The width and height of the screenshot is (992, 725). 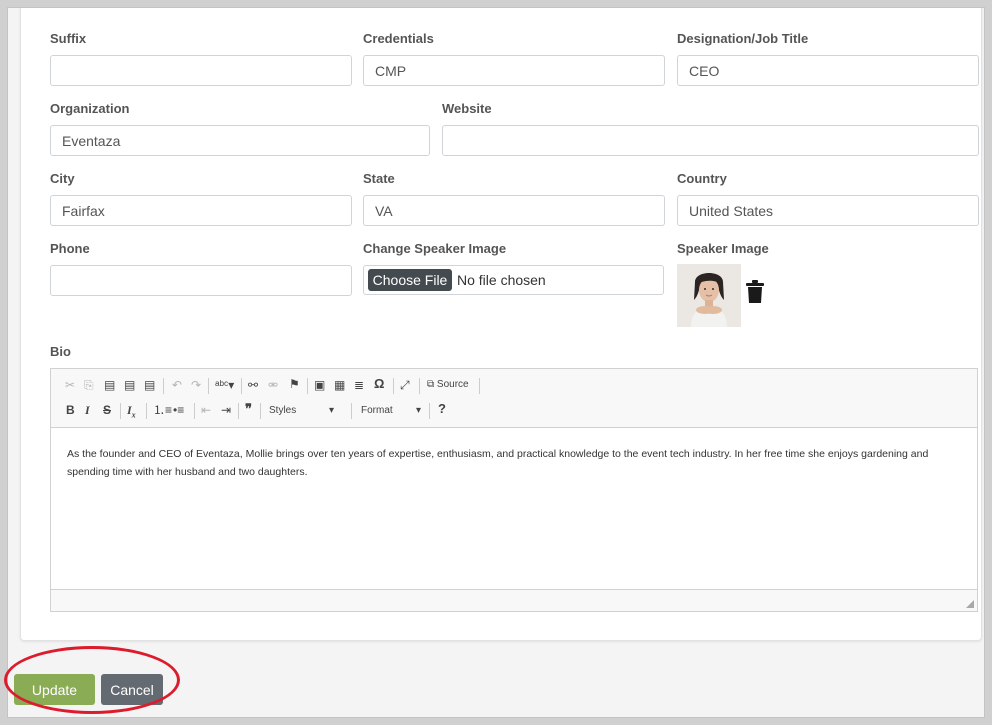 I want to click on speaker-photo, so click(x=709, y=295).